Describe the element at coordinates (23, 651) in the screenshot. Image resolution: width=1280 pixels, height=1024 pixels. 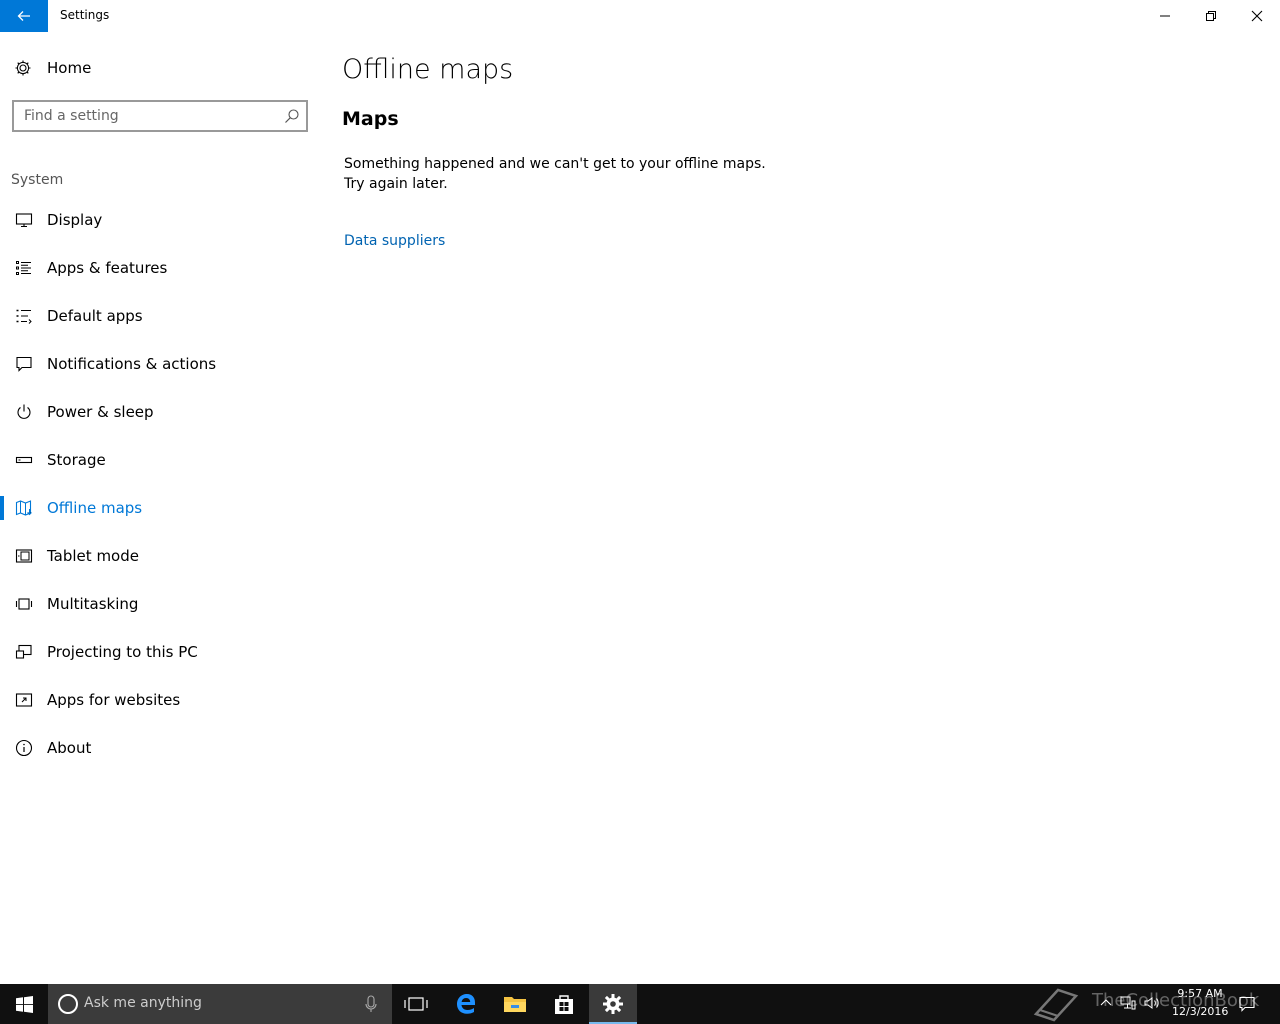
I see `projecting-icon` at that location.